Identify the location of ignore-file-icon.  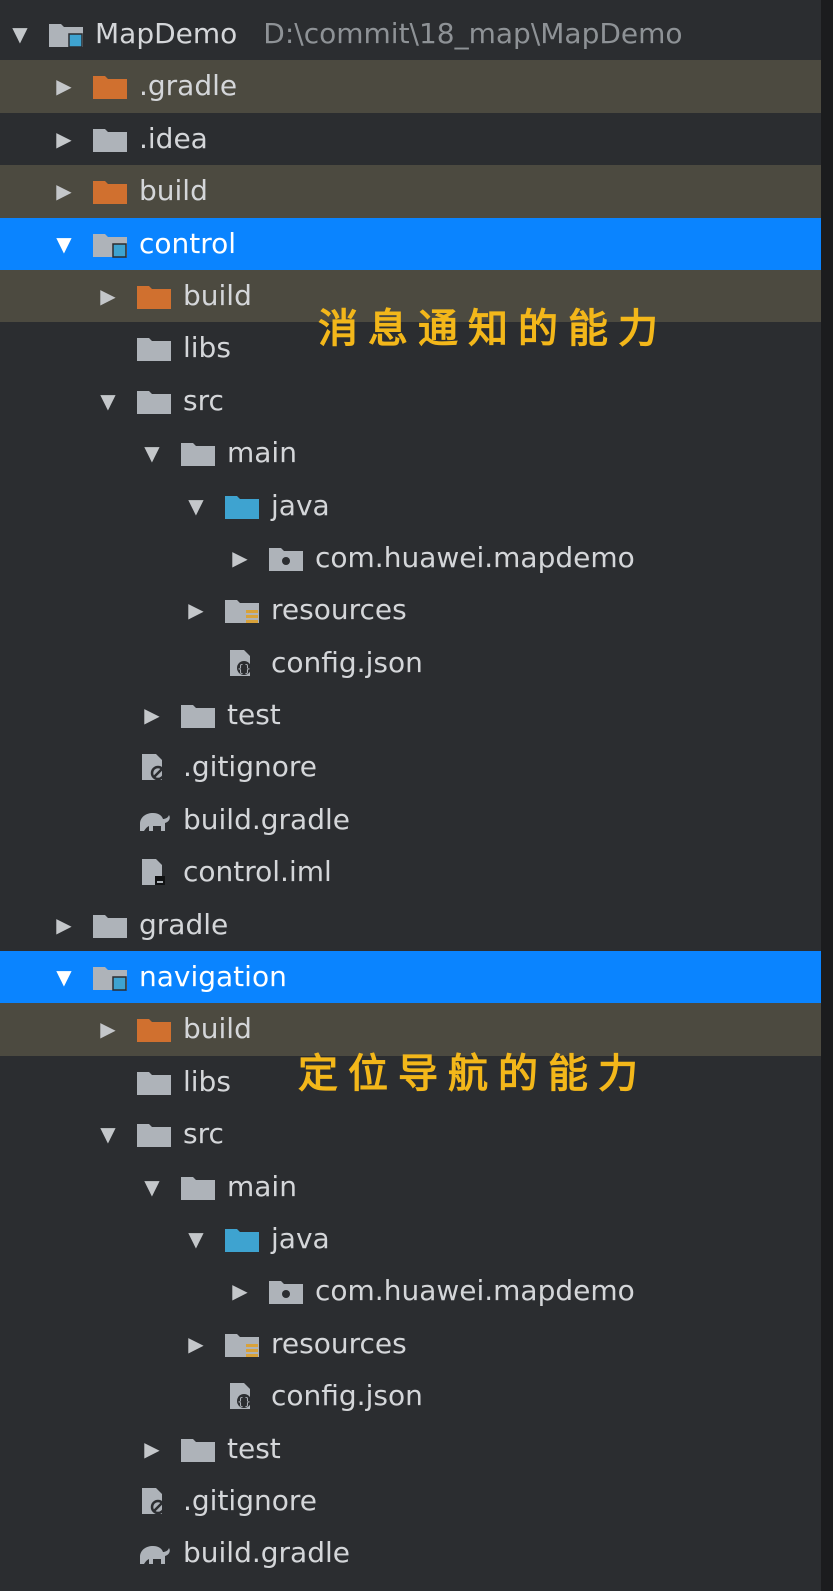
(154, 1501).